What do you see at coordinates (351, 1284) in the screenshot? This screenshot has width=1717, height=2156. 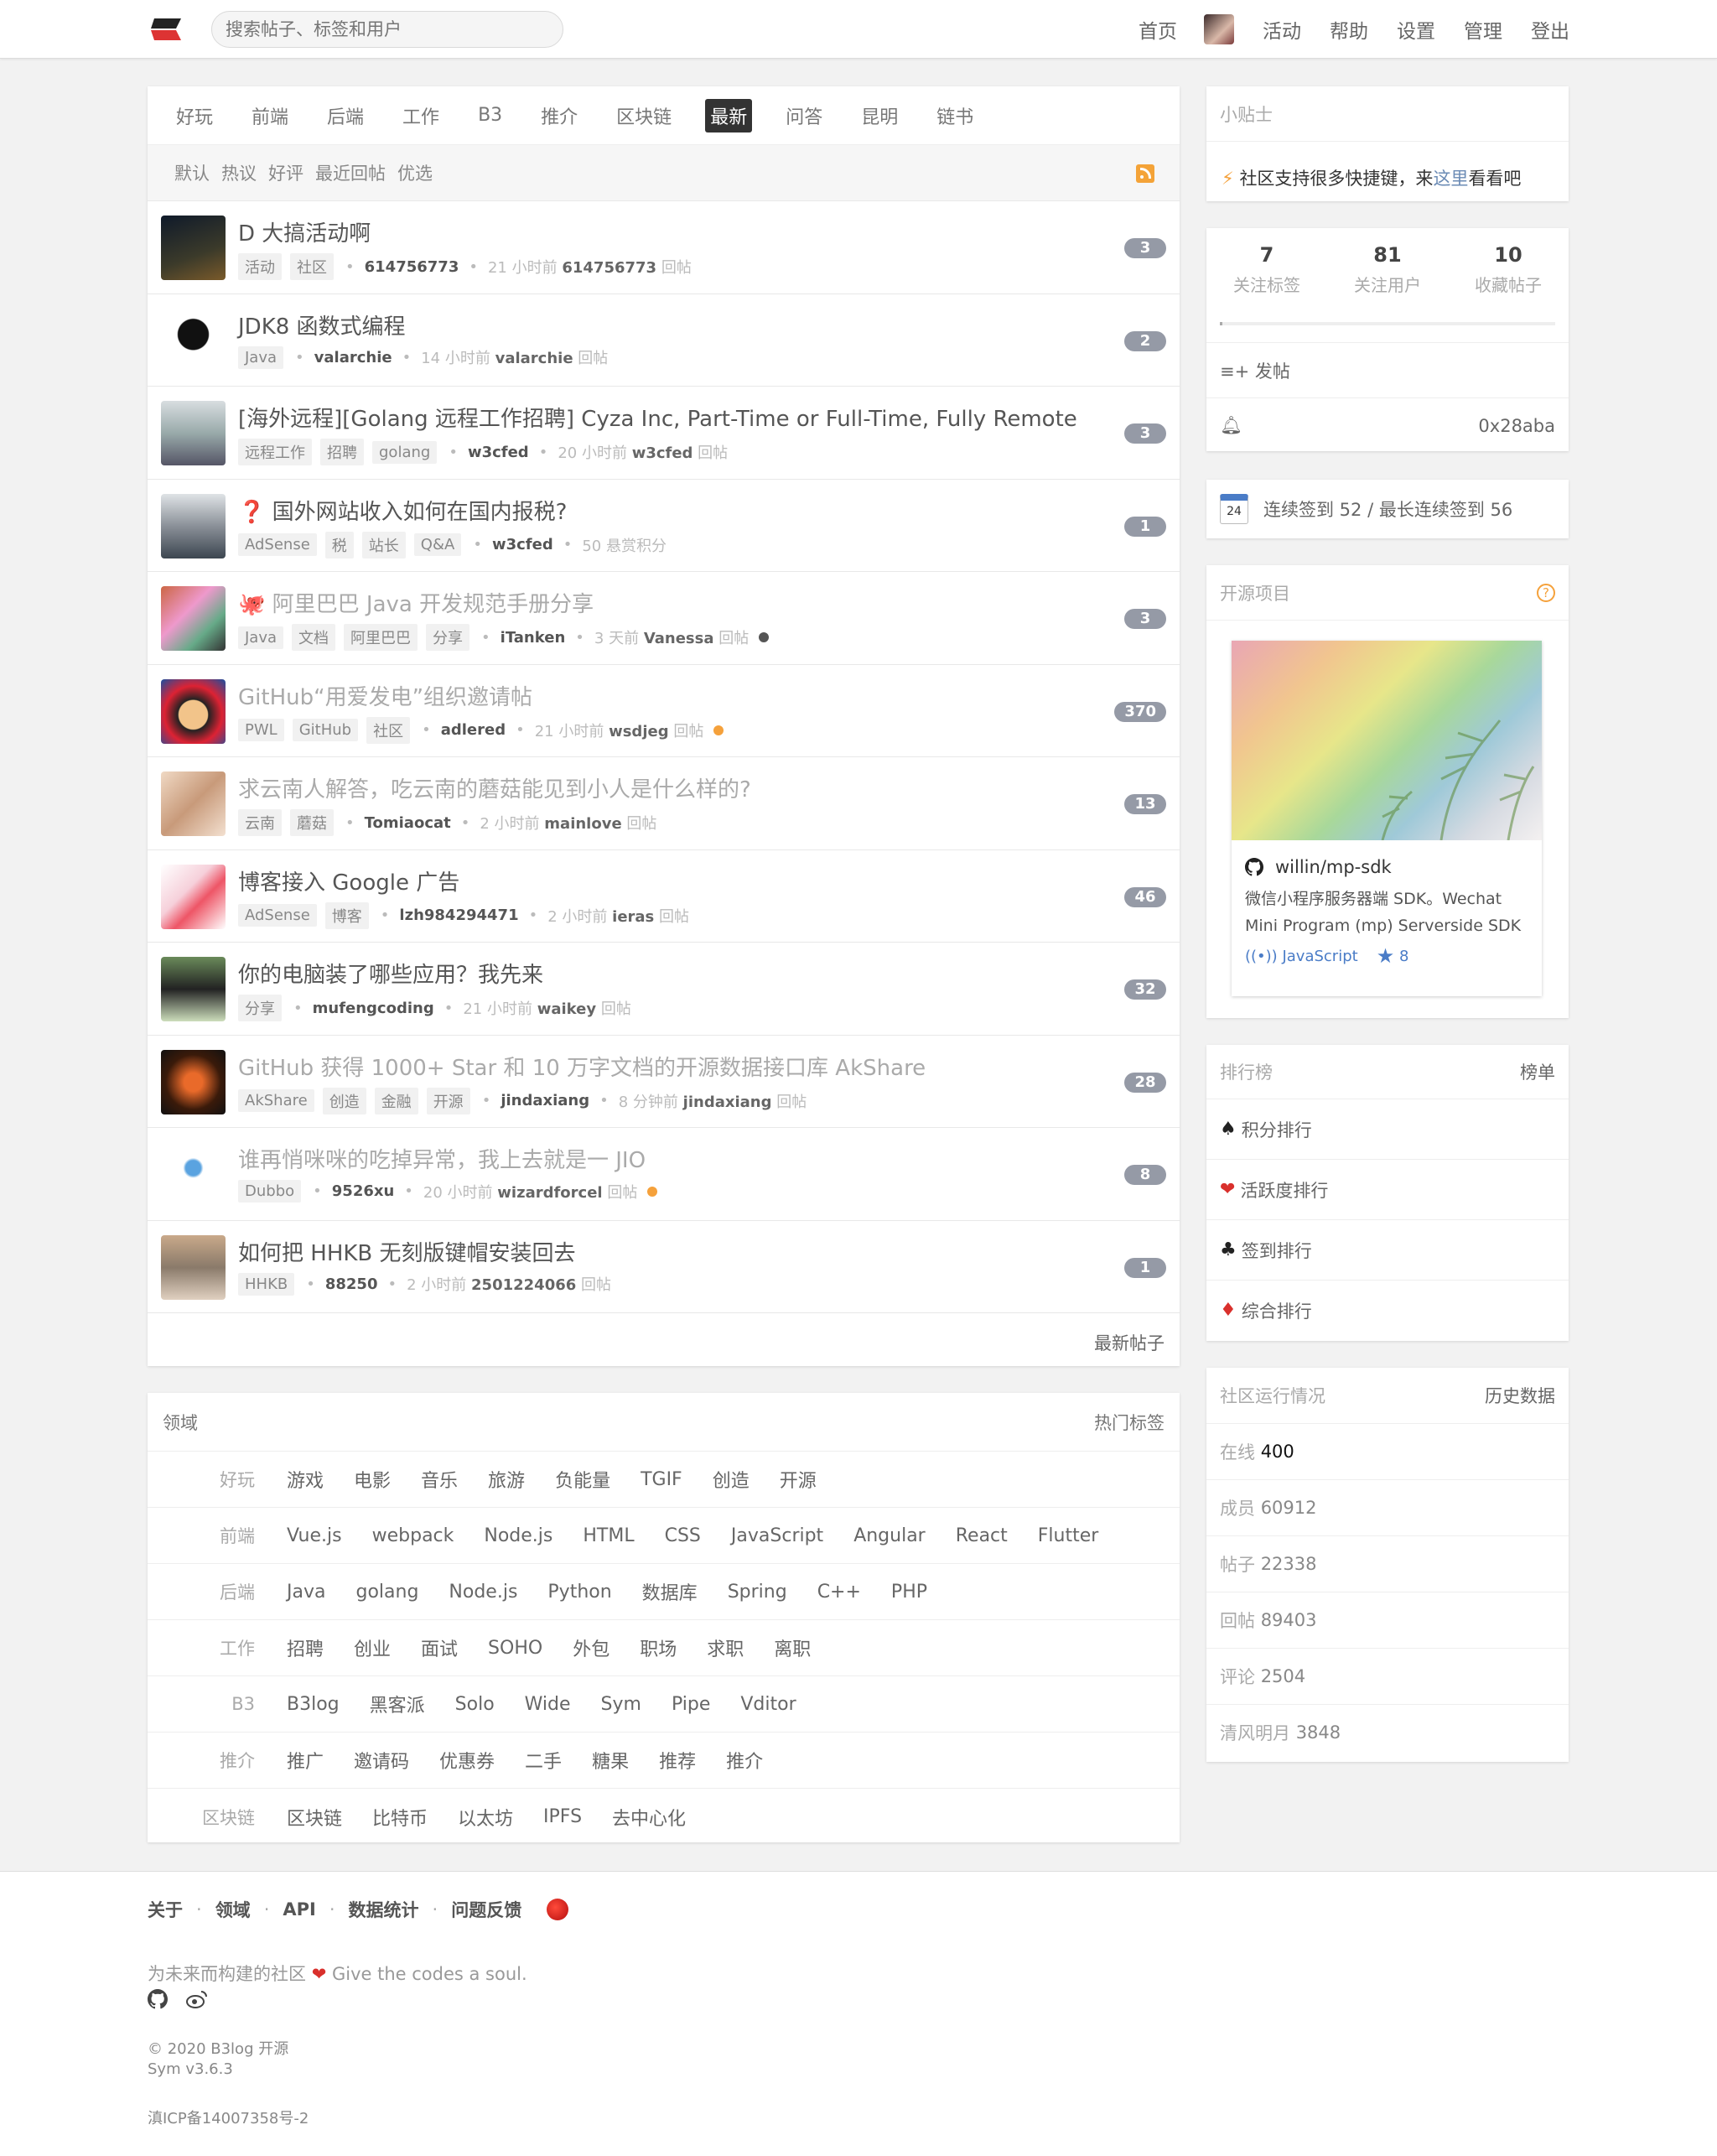 I see `post-author: 88250` at bounding box center [351, 1284].